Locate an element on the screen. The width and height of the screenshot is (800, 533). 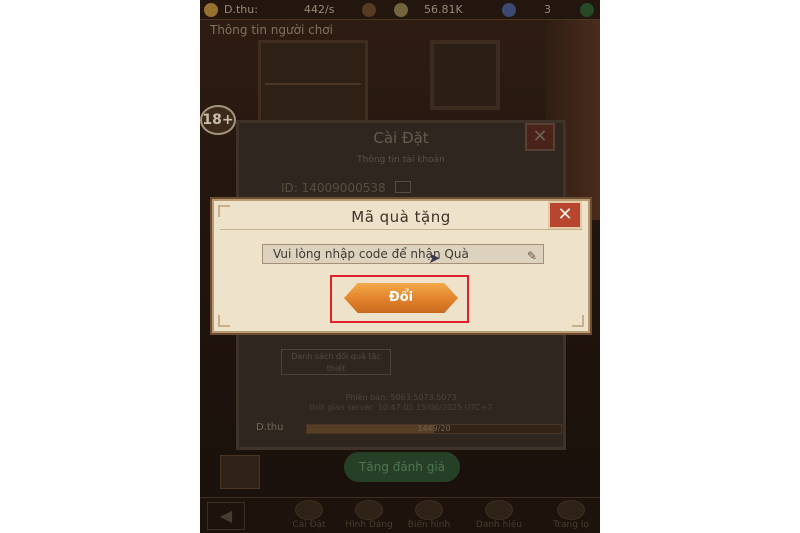
dialog-title: Mã quà tặng is located at coordinates (401, 217).